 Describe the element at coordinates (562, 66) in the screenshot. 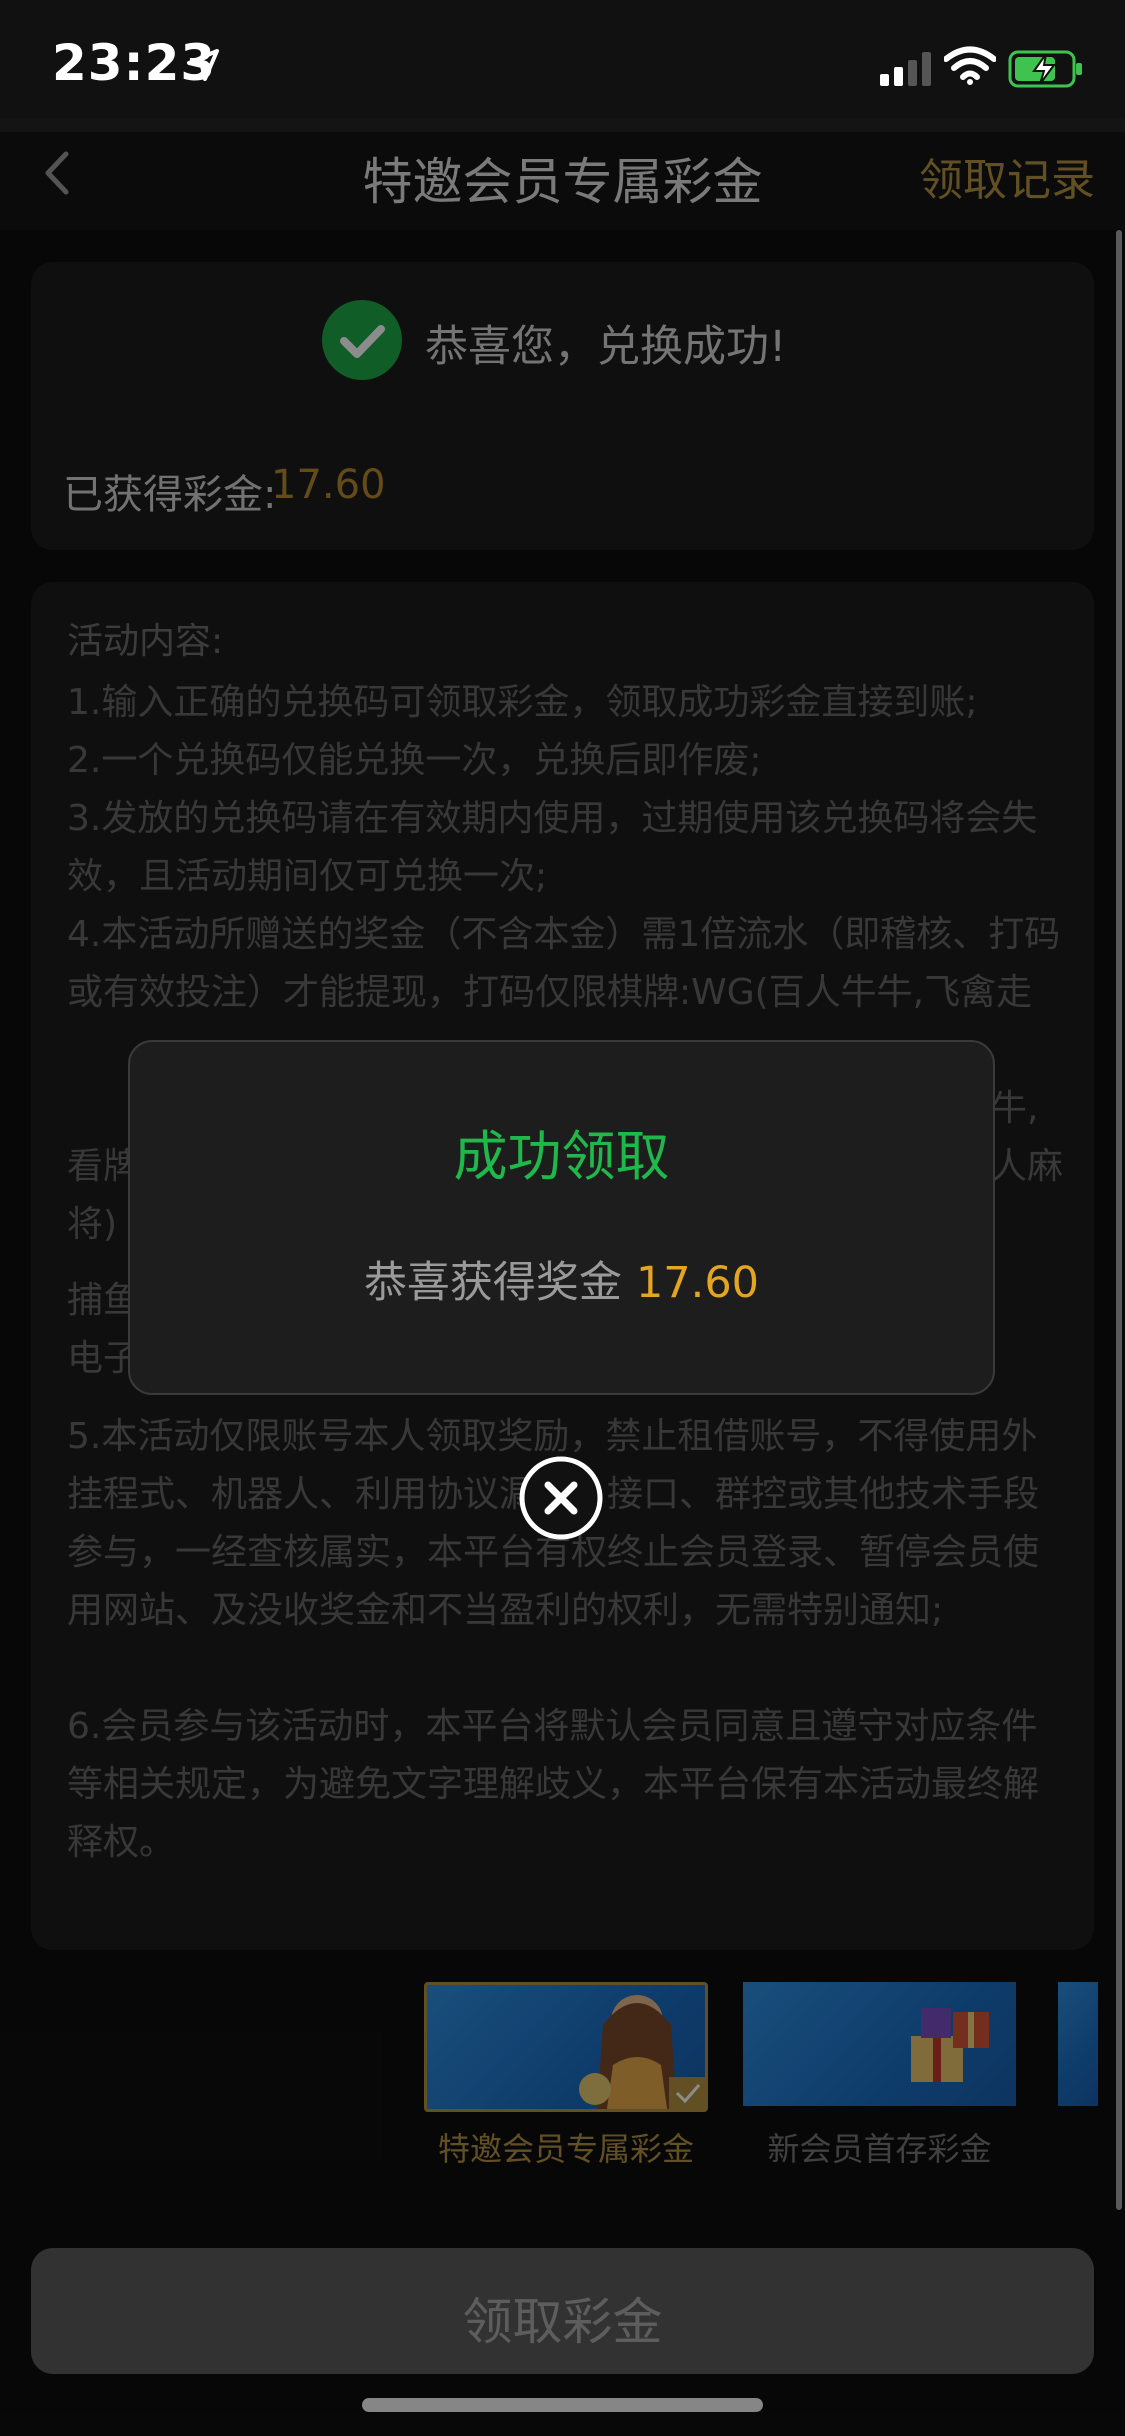

I see `status-bar: 23:23` at that location.